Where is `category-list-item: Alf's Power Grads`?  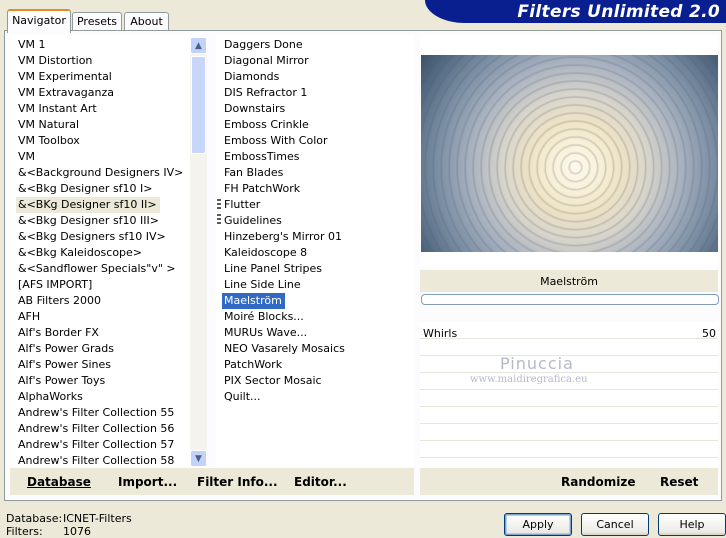 category-list-item: Alf's Power Grads is located at coordinates (66, 349).